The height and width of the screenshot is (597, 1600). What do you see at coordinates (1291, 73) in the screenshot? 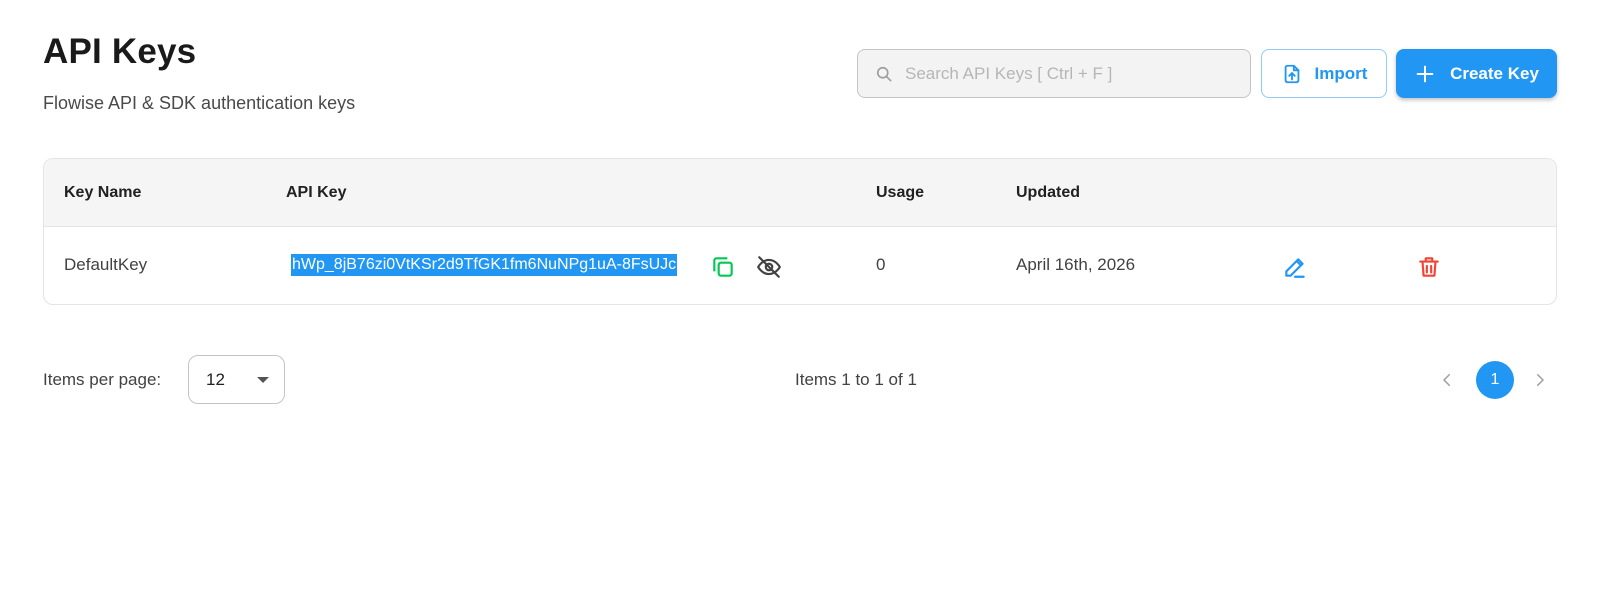
I see `file-upload-icon` at bounding box center [1291, 73].